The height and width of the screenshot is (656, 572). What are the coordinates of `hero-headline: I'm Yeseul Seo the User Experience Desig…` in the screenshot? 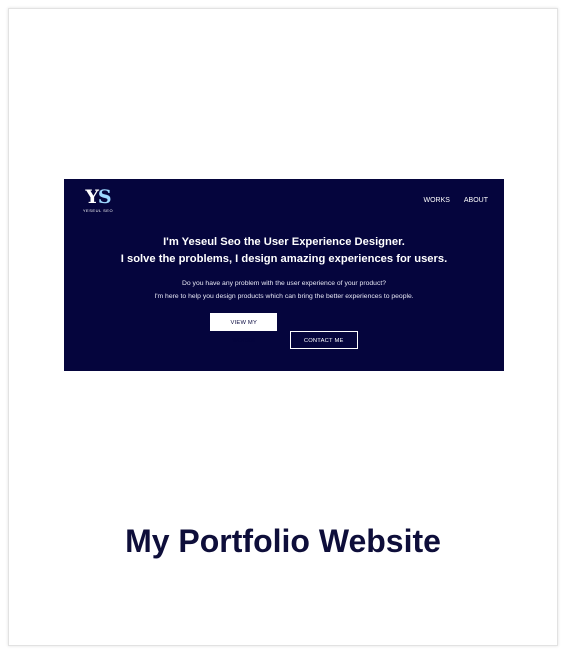 It's located at (284, 251).